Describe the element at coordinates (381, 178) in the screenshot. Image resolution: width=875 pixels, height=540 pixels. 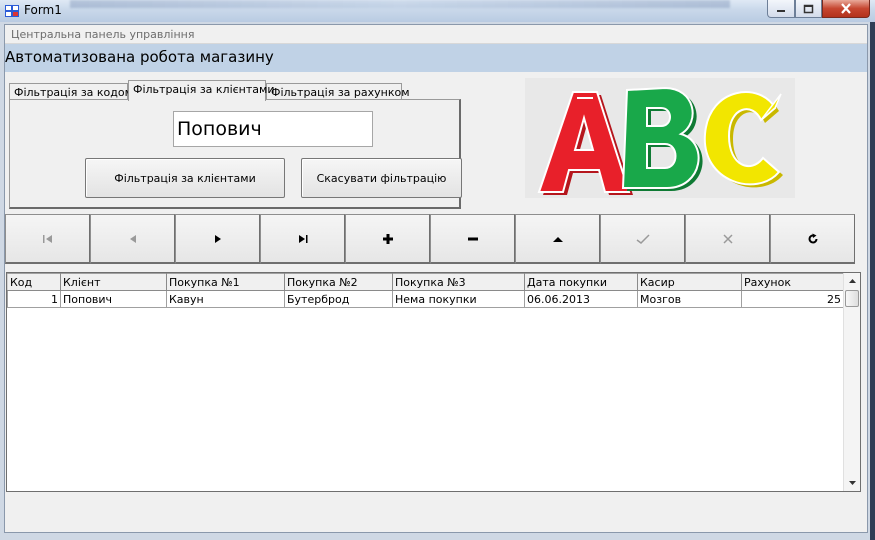
I see `cancel-filter-button: Скасувати фільтрацію` at that location.